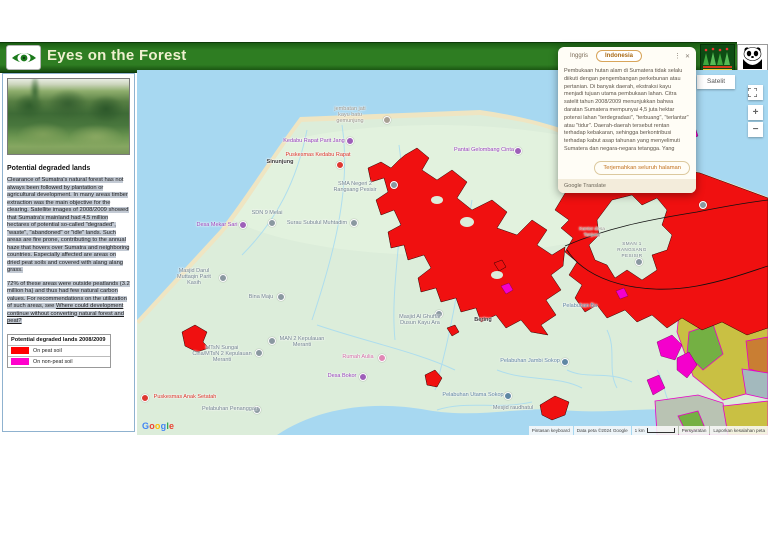 This screenshot has height=543, width=768. I want to click on map-label: Pantai Gelombang Cinta, so click(484, 150).